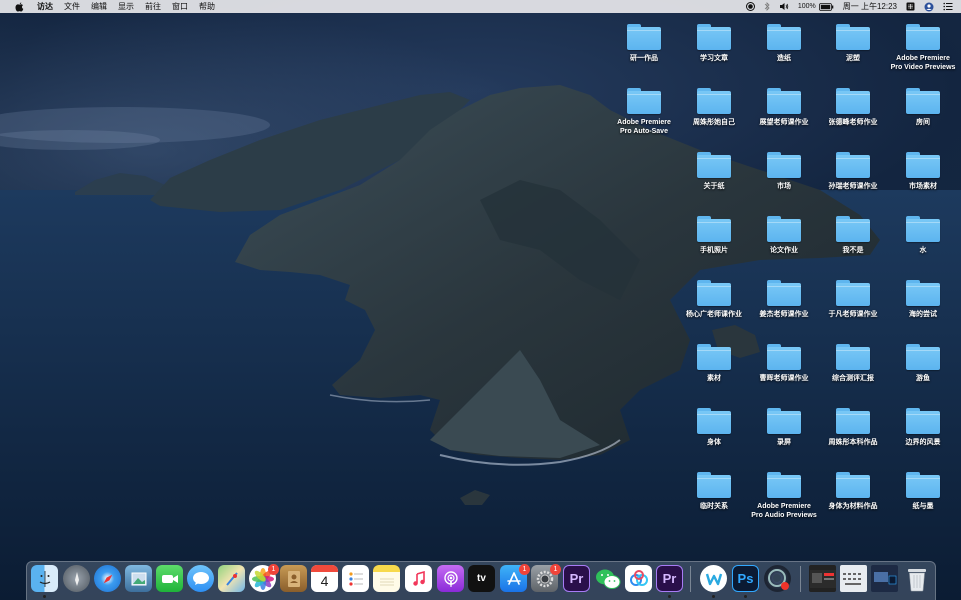 The width and height of the screenshot is (961, 600). I want to click on desktop-folder: 姜杰老师课作业, so click(784, 299).